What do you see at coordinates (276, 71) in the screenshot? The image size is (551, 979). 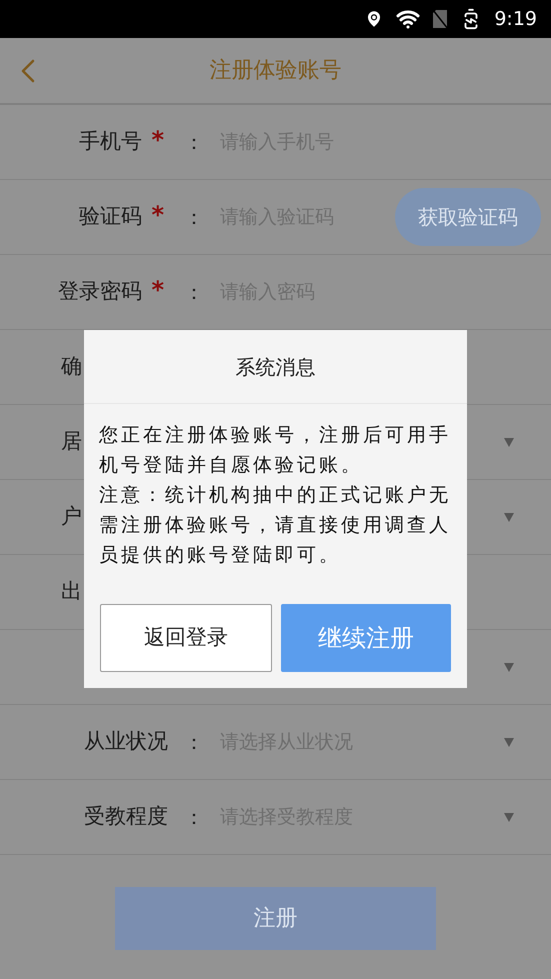 I see `page-title: 注册体验账号` at bounding box center [276, 71].